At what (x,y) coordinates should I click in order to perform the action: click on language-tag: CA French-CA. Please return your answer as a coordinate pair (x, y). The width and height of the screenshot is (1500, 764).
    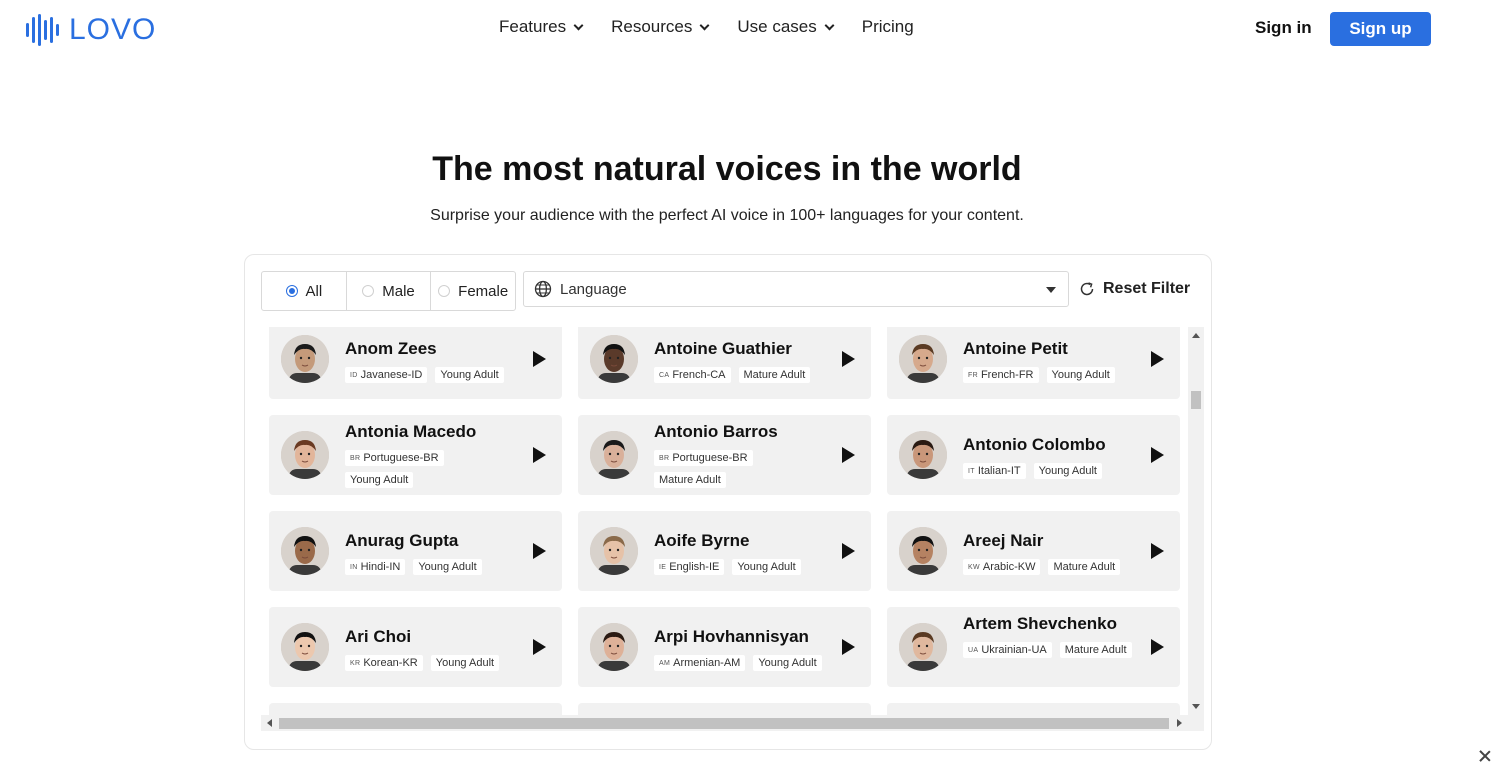
    Looking at the image, I should click on (692, 375).